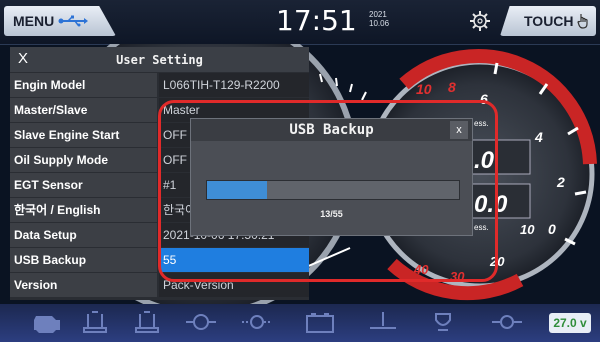  I want to click on dialog-header: USB Backup x, so click(331, 130).